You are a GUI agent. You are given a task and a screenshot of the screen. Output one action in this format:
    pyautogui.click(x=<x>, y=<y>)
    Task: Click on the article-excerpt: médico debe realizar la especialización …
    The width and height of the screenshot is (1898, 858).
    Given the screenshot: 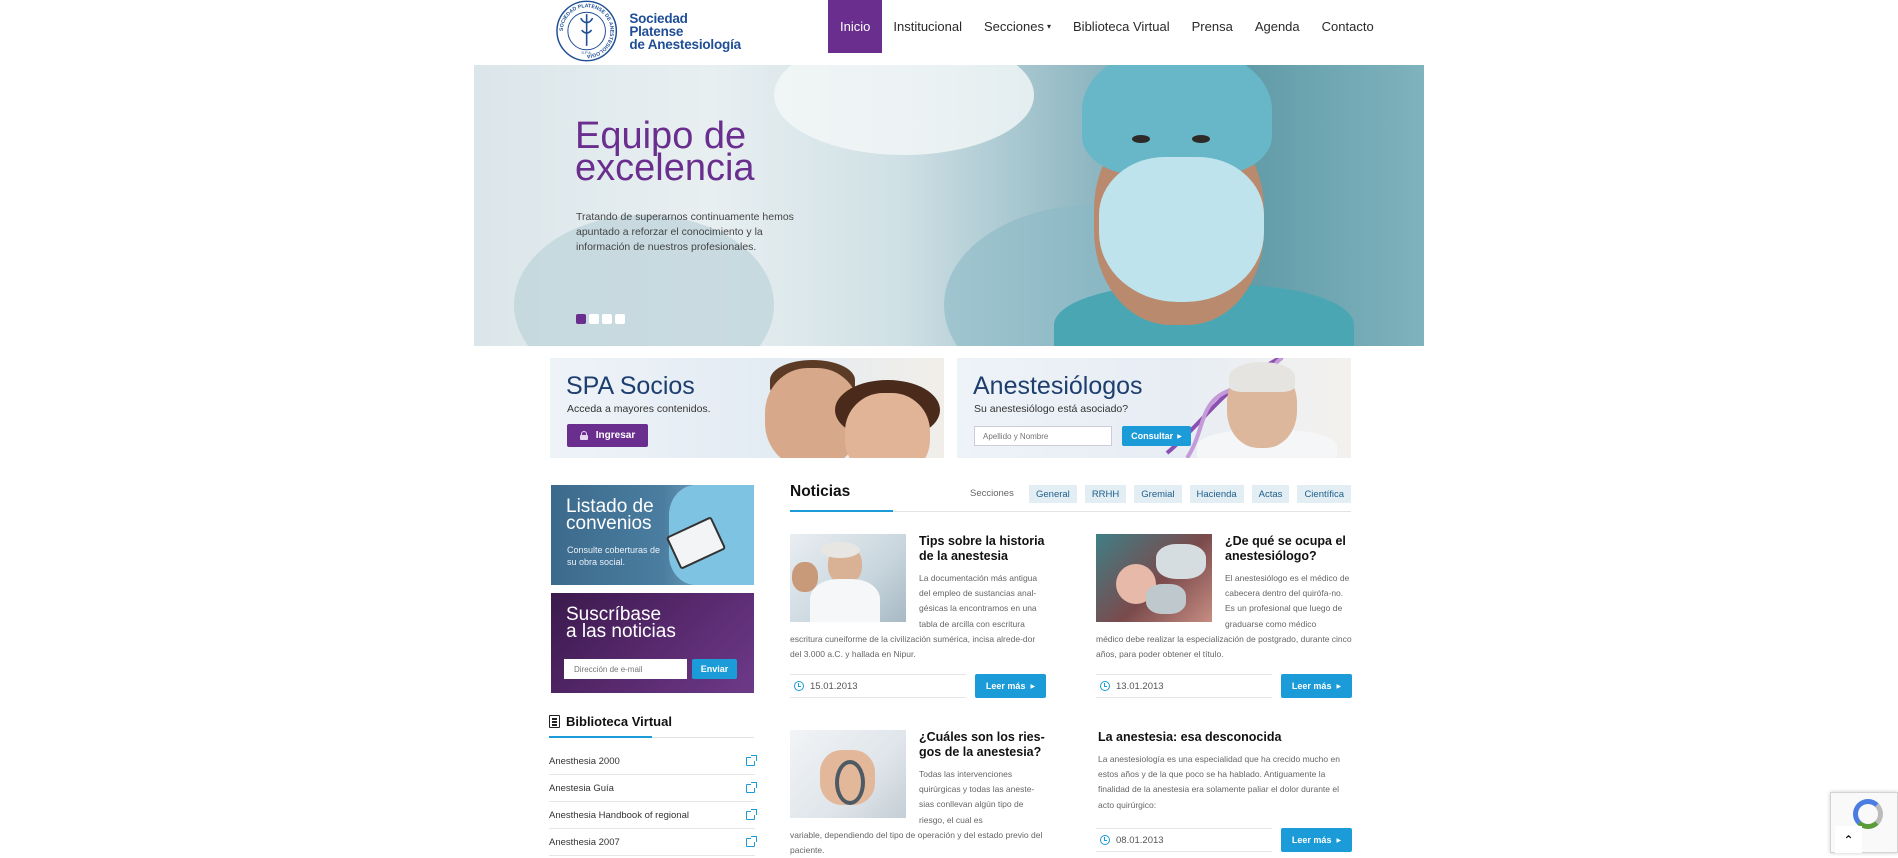 What is the action you would take?
    pyautogui.click(x=1224, y=647)
    